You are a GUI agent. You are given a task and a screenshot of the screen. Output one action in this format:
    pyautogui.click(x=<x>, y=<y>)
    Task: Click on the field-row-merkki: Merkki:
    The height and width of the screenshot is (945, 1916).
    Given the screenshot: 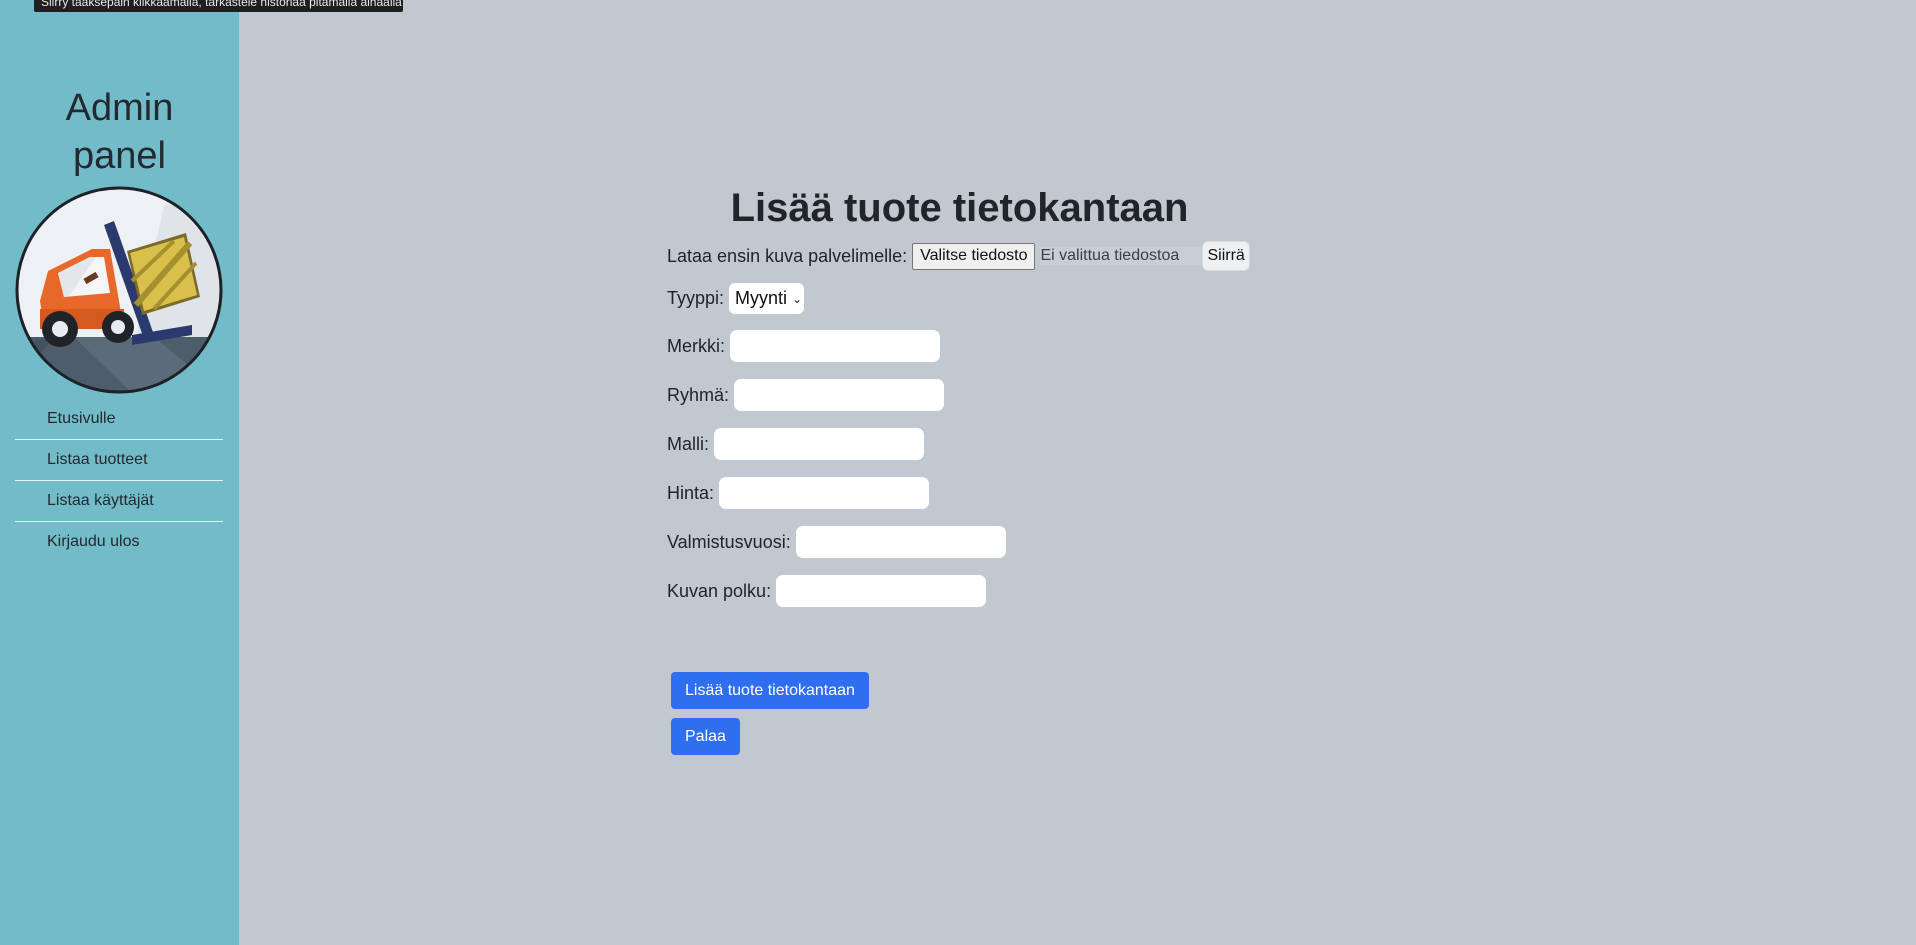 What is the action you would take?
    pyautogui.click(x=803, y=346)
    